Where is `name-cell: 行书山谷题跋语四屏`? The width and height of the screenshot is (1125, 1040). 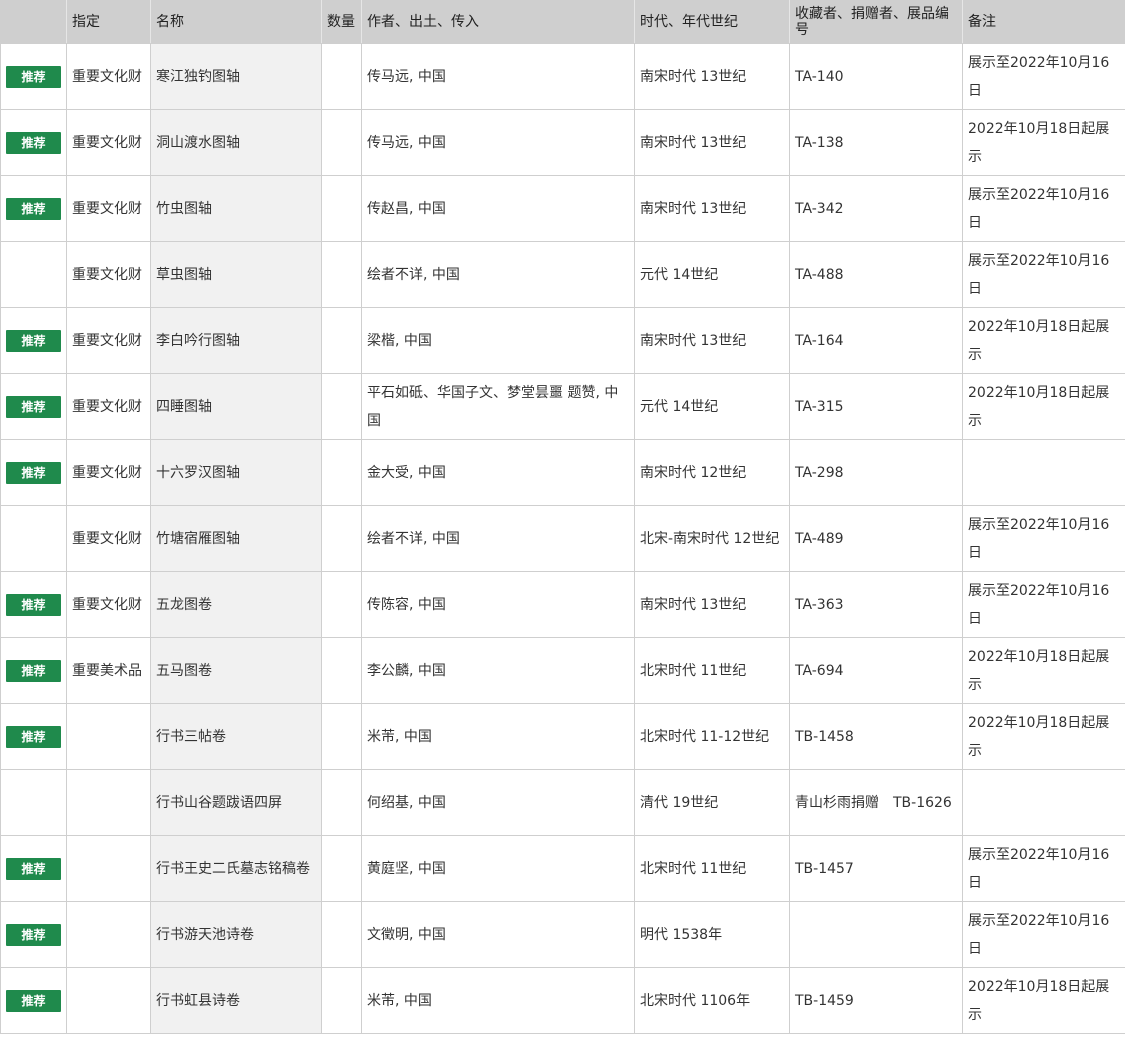 name-cell: 行书山谷题跋语四屏 is located at coordinates (236, 802).